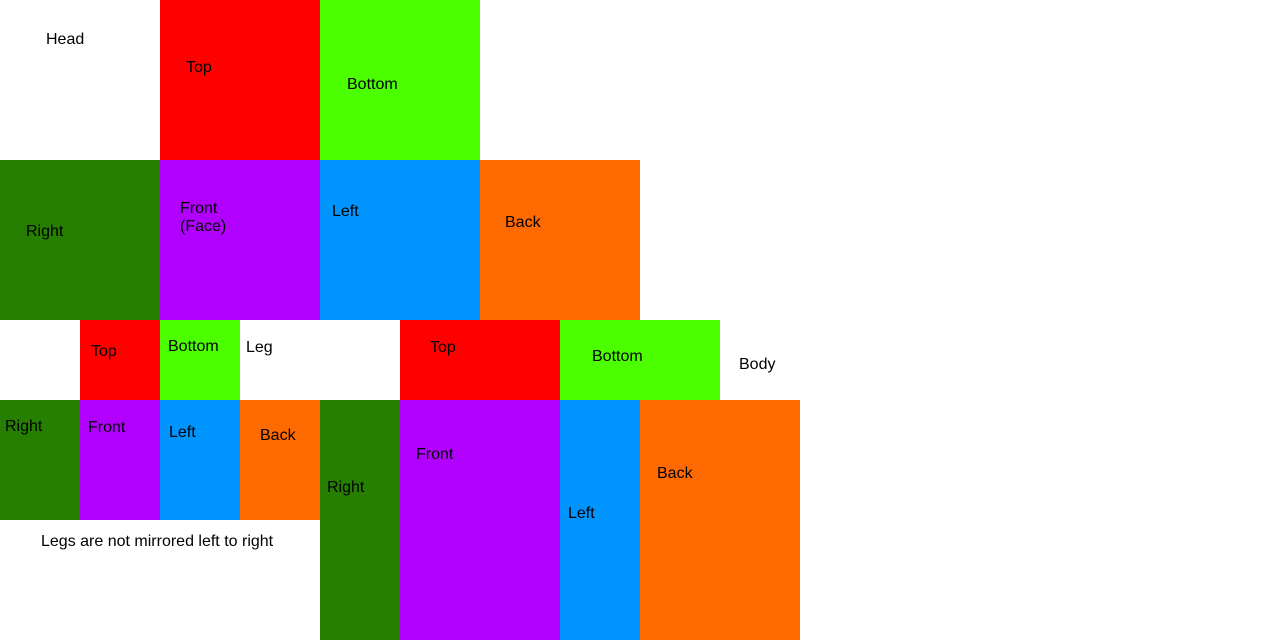 Image resolution: width=1280 pixels, height=640 pixels. What do you see at coordinates (240, 80) in the screenshot?
I see `head-top-face` at bounding box center [240, 80].